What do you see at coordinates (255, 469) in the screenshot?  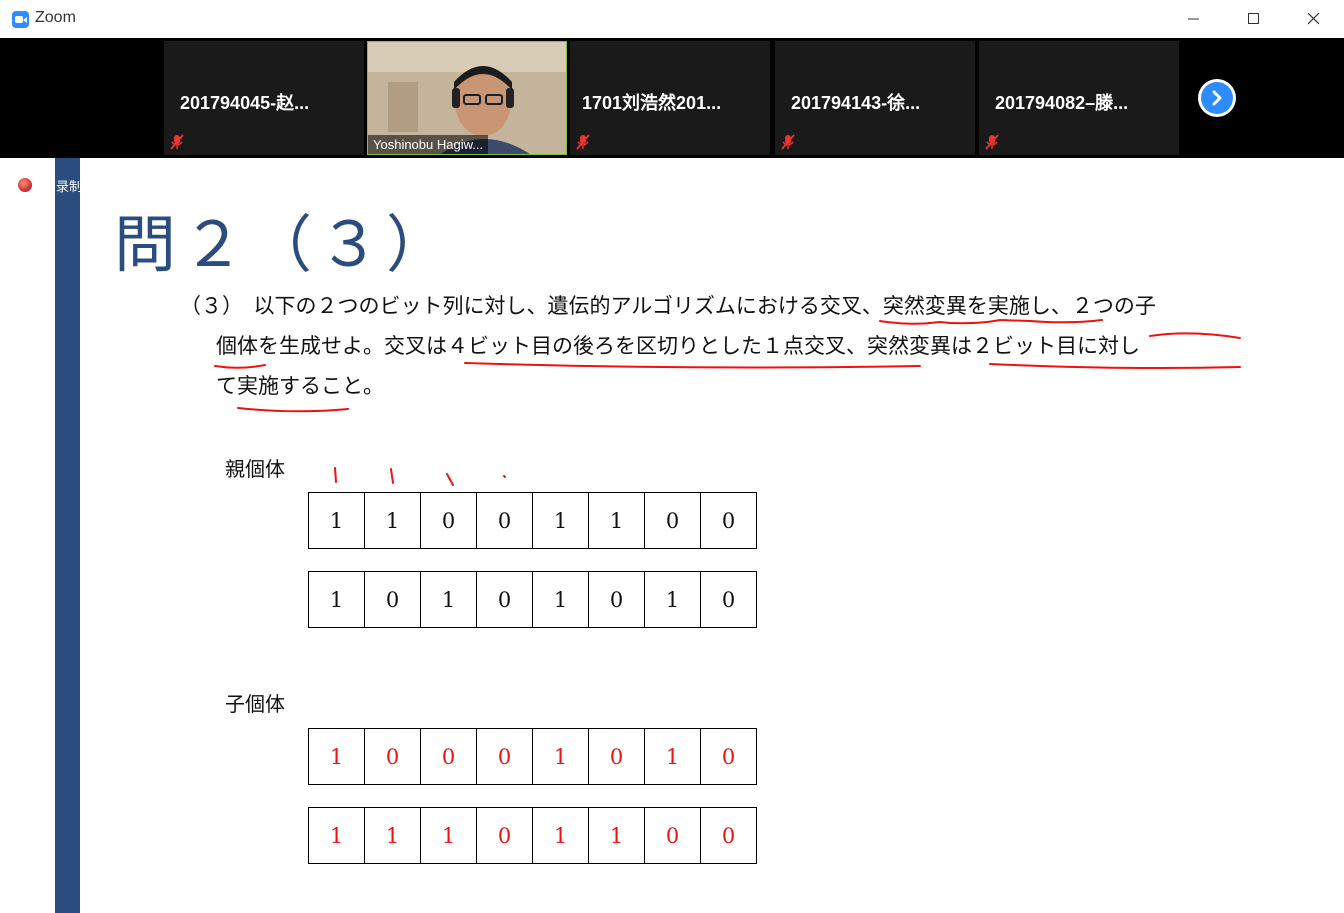 I see `parent-label: 親個体` at bounding box center [255, 469].